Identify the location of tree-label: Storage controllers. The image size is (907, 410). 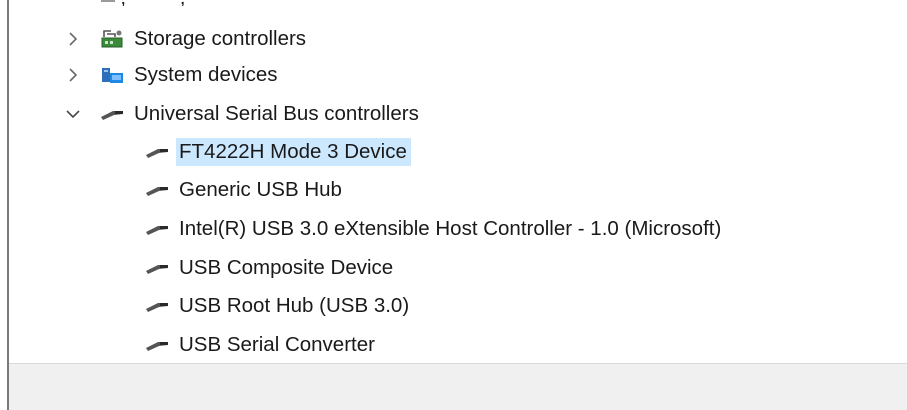
(220, 38).